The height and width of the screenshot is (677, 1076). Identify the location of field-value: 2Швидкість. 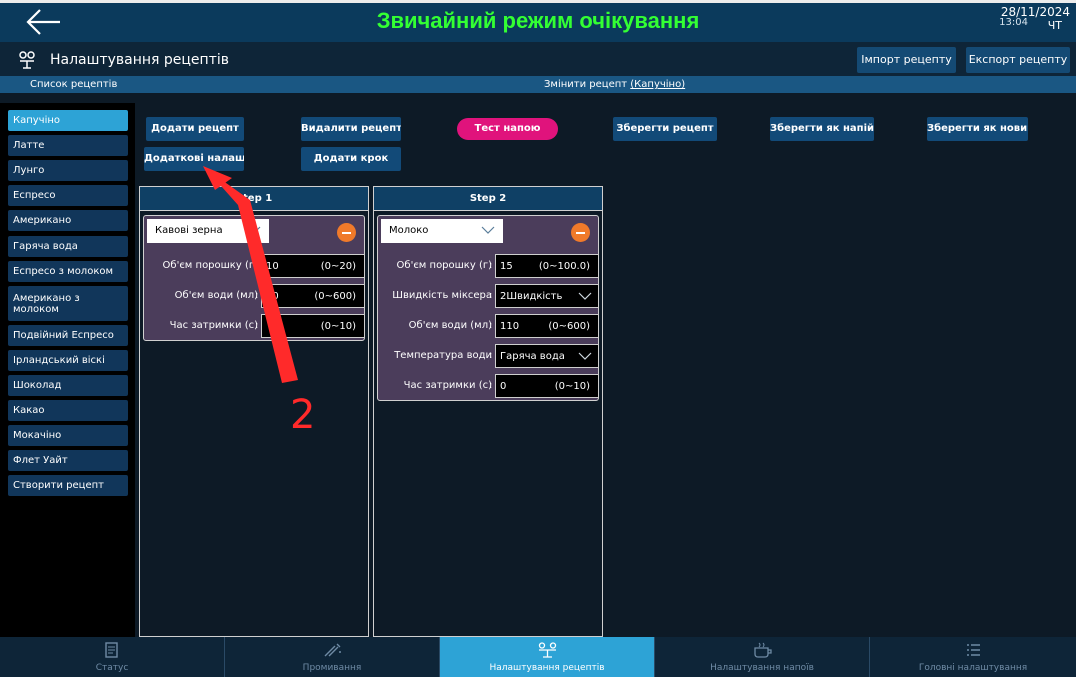
(531, 296).